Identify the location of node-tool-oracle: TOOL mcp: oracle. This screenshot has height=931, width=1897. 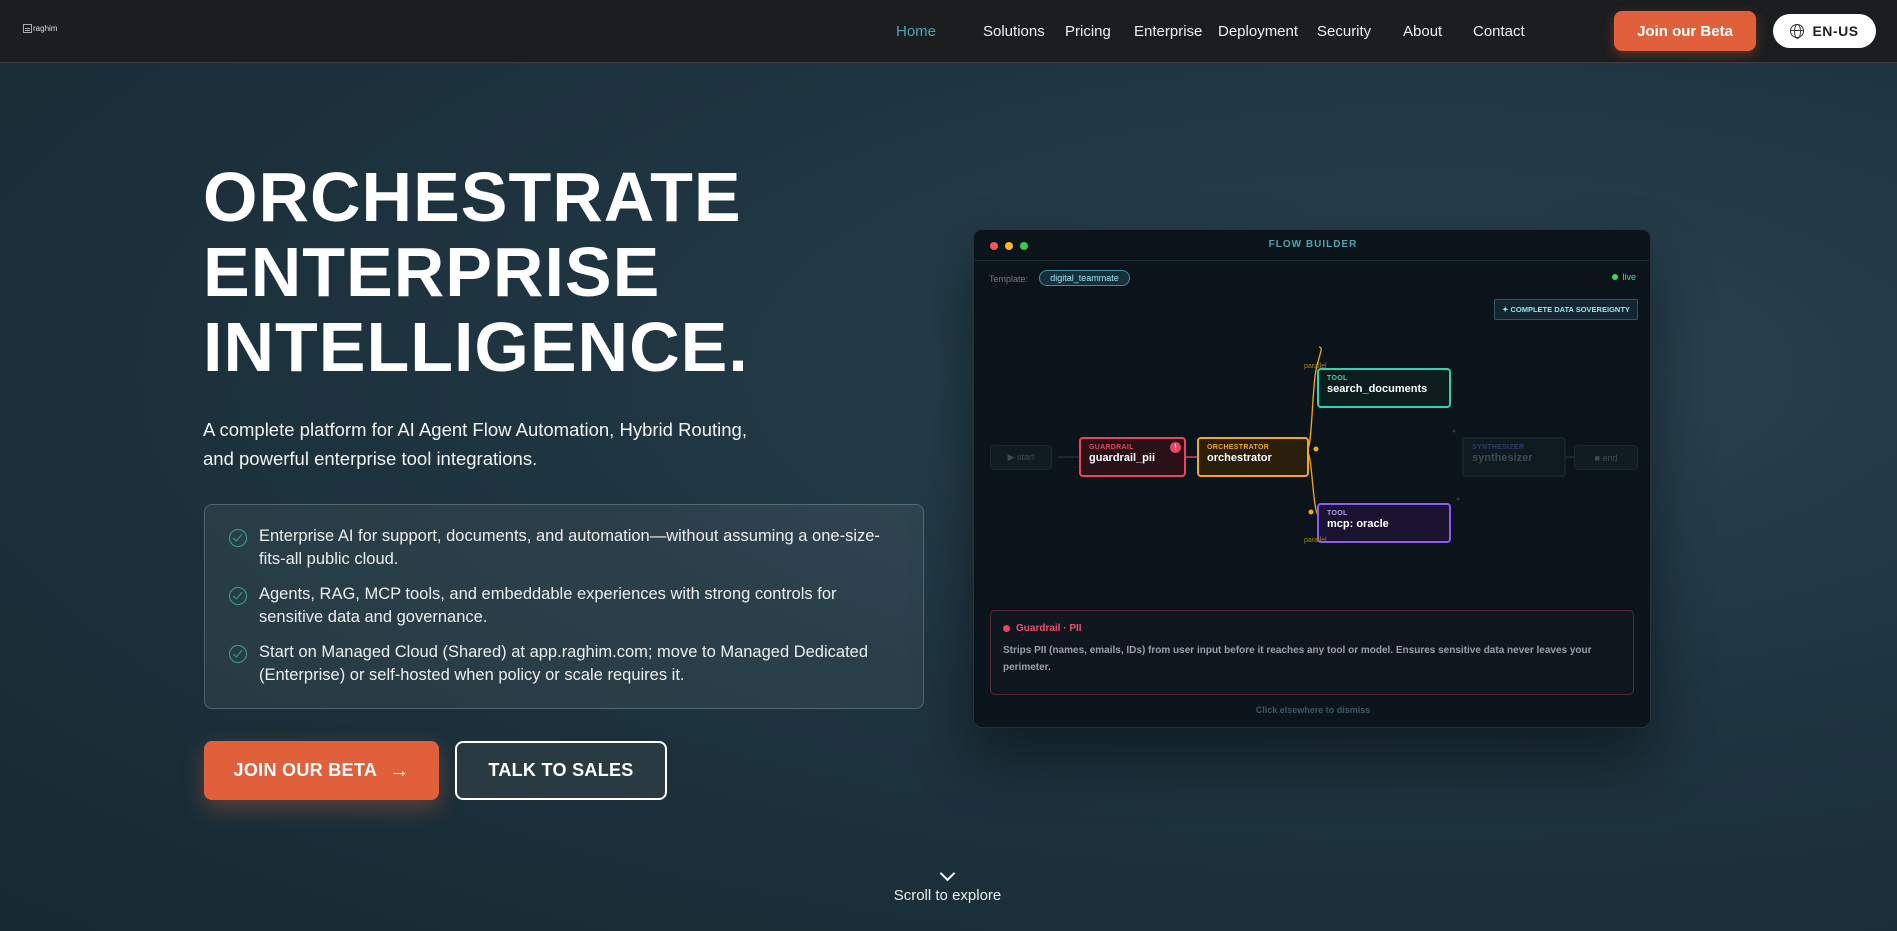
(1384, 523).